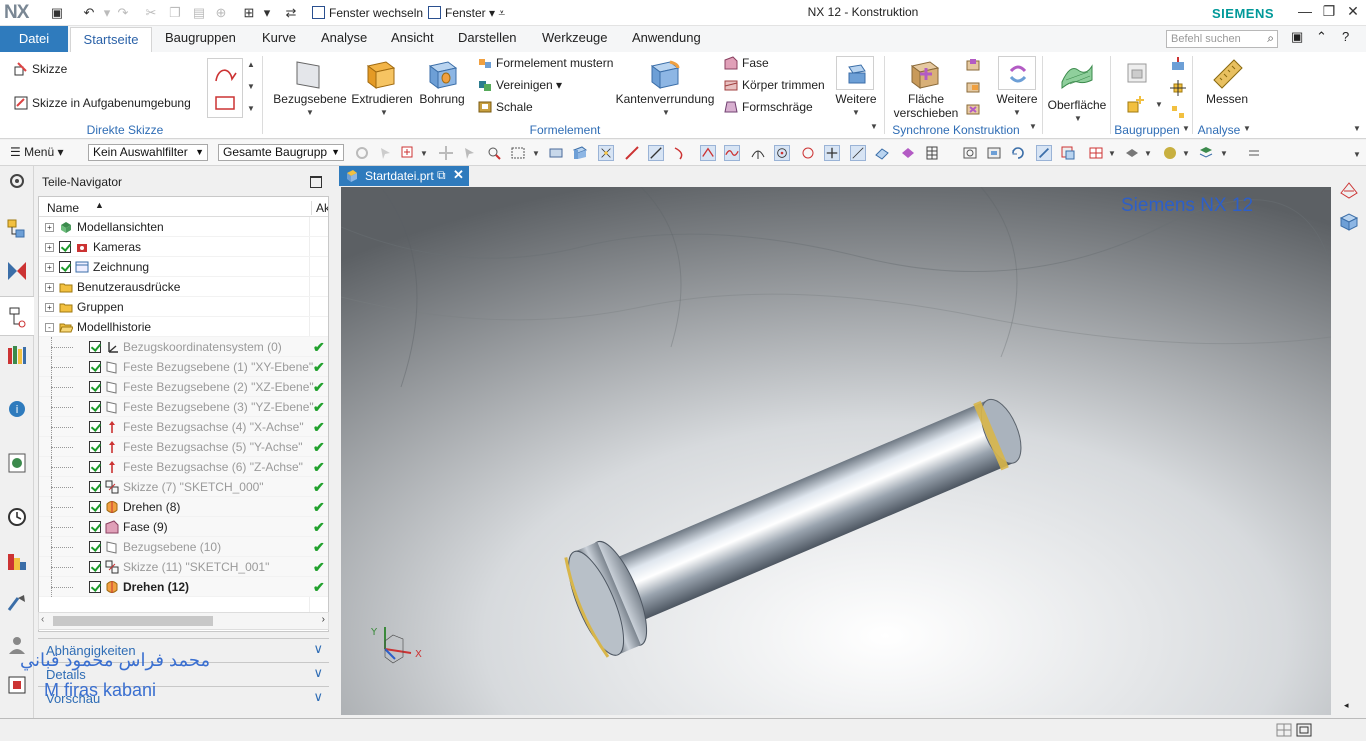  Describe the element at coordinates (251, 64) in the screenshot. I see `gallery-up-icon: ▲` at that location.